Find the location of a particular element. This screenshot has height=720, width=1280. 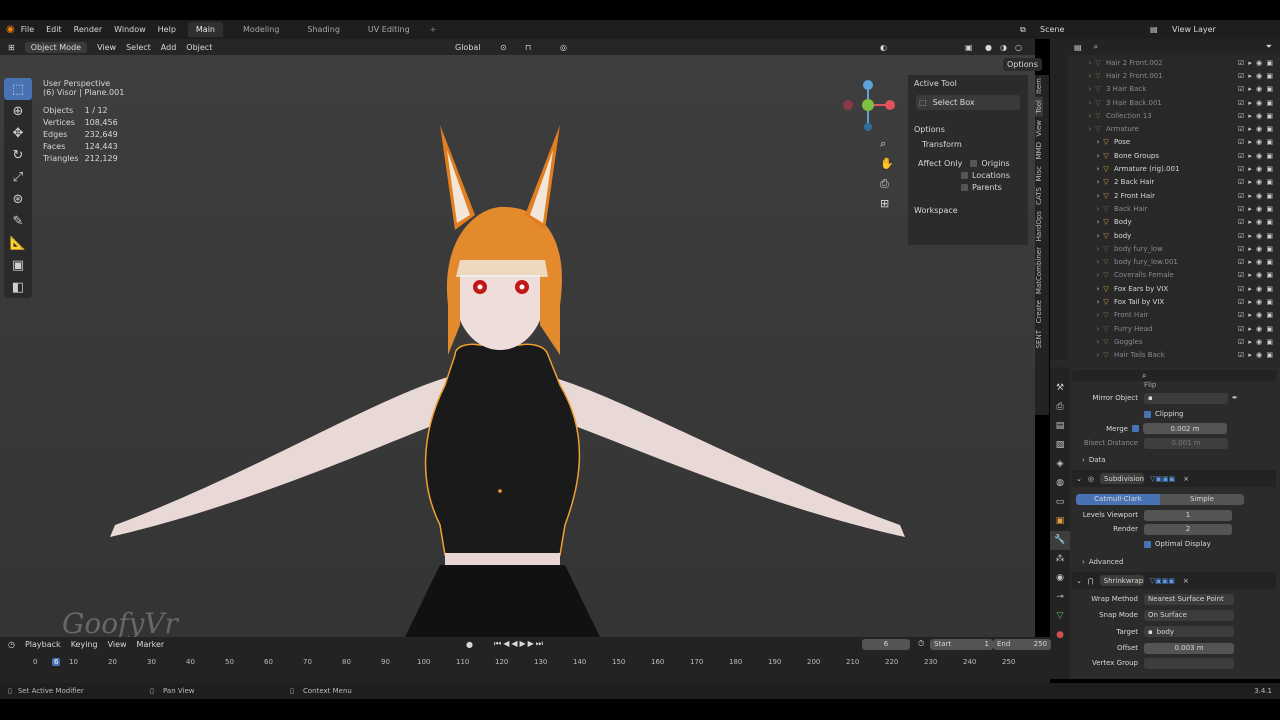

modifier-tab-icon: 🔧 is located at coordinates (1060, 540).